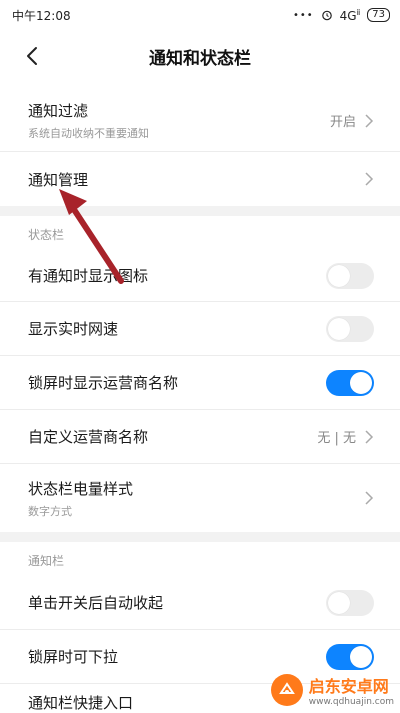 The height and width of the screenshot is (713, 400). What do you see at coordinates (200, 179) in the screenshot?
I see `row-notification-manage: 通知管理` at bounding box center [200, 179].